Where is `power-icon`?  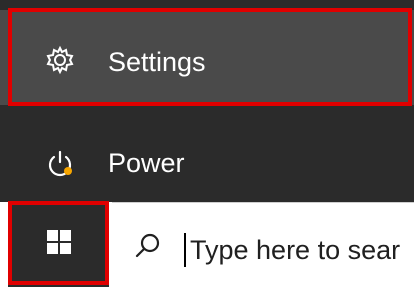 power-icon is located at coordinates (60, 163).